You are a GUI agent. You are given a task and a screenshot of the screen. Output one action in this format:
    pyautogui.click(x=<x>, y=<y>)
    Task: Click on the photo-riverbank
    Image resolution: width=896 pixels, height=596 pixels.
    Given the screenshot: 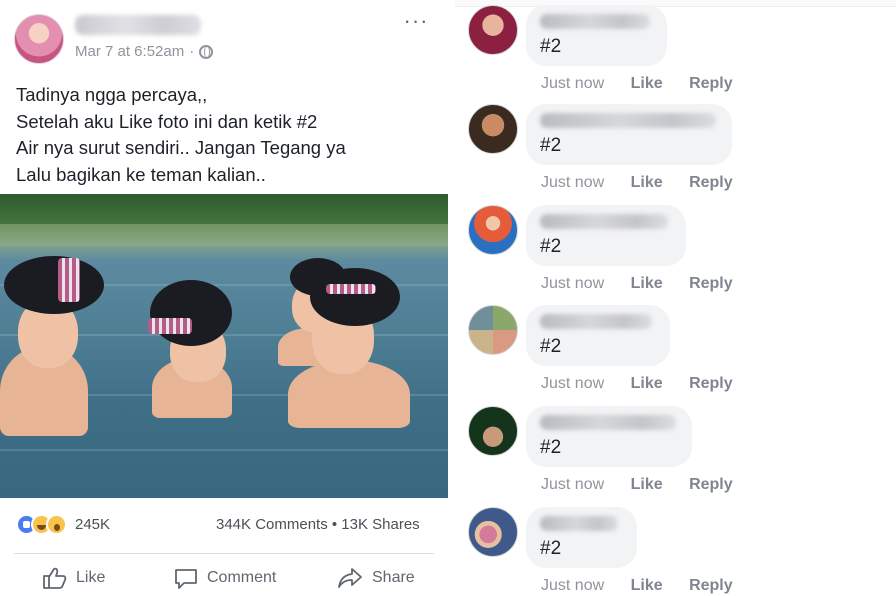 What is the action you would take?
    pyautogui.click(x=224, y=235)
    